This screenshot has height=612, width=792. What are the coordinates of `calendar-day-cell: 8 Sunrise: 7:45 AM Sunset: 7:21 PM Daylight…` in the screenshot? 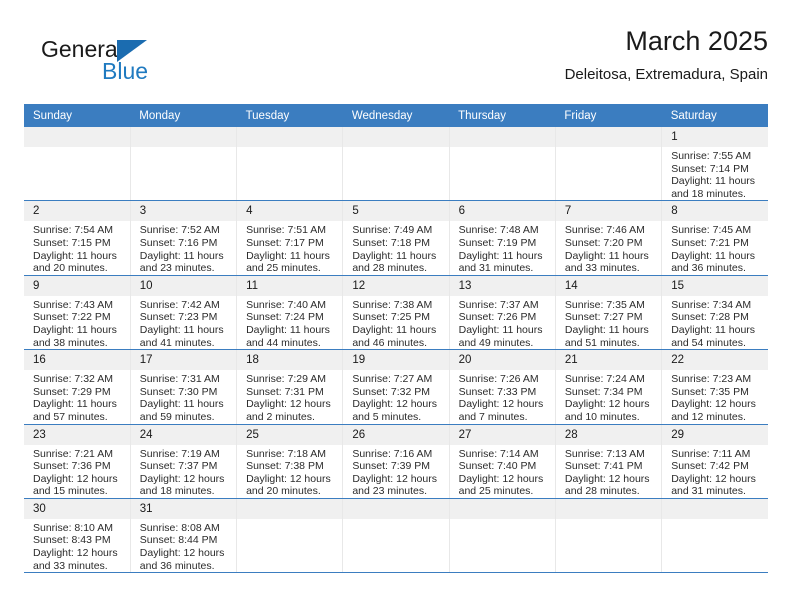 It's located at (714, 238).